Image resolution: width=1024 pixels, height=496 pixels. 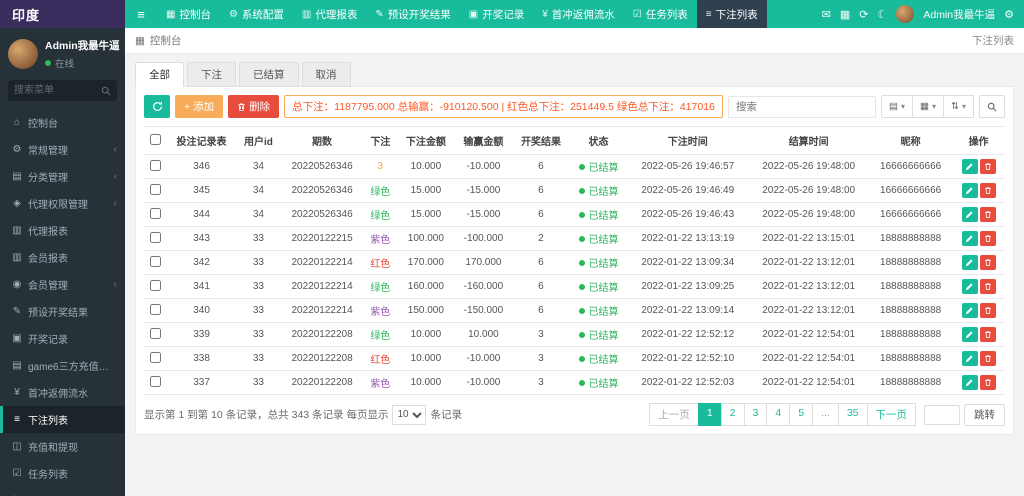 I want to click on column-header: 下注时间, so click(x=688, y=140).